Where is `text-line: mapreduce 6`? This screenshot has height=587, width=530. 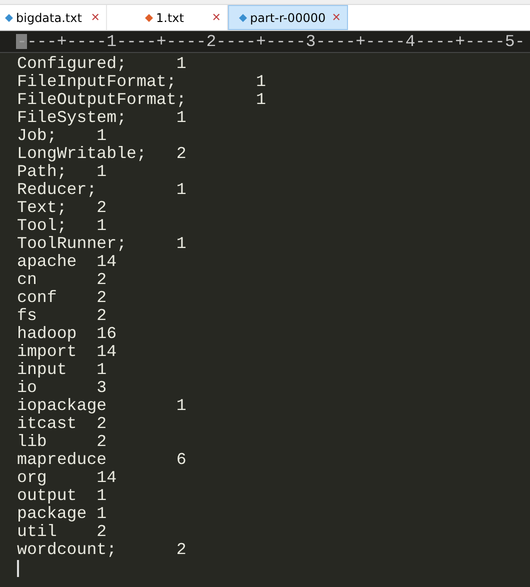
text-line: mapreduce 6 is located at coordinates (102, 460).